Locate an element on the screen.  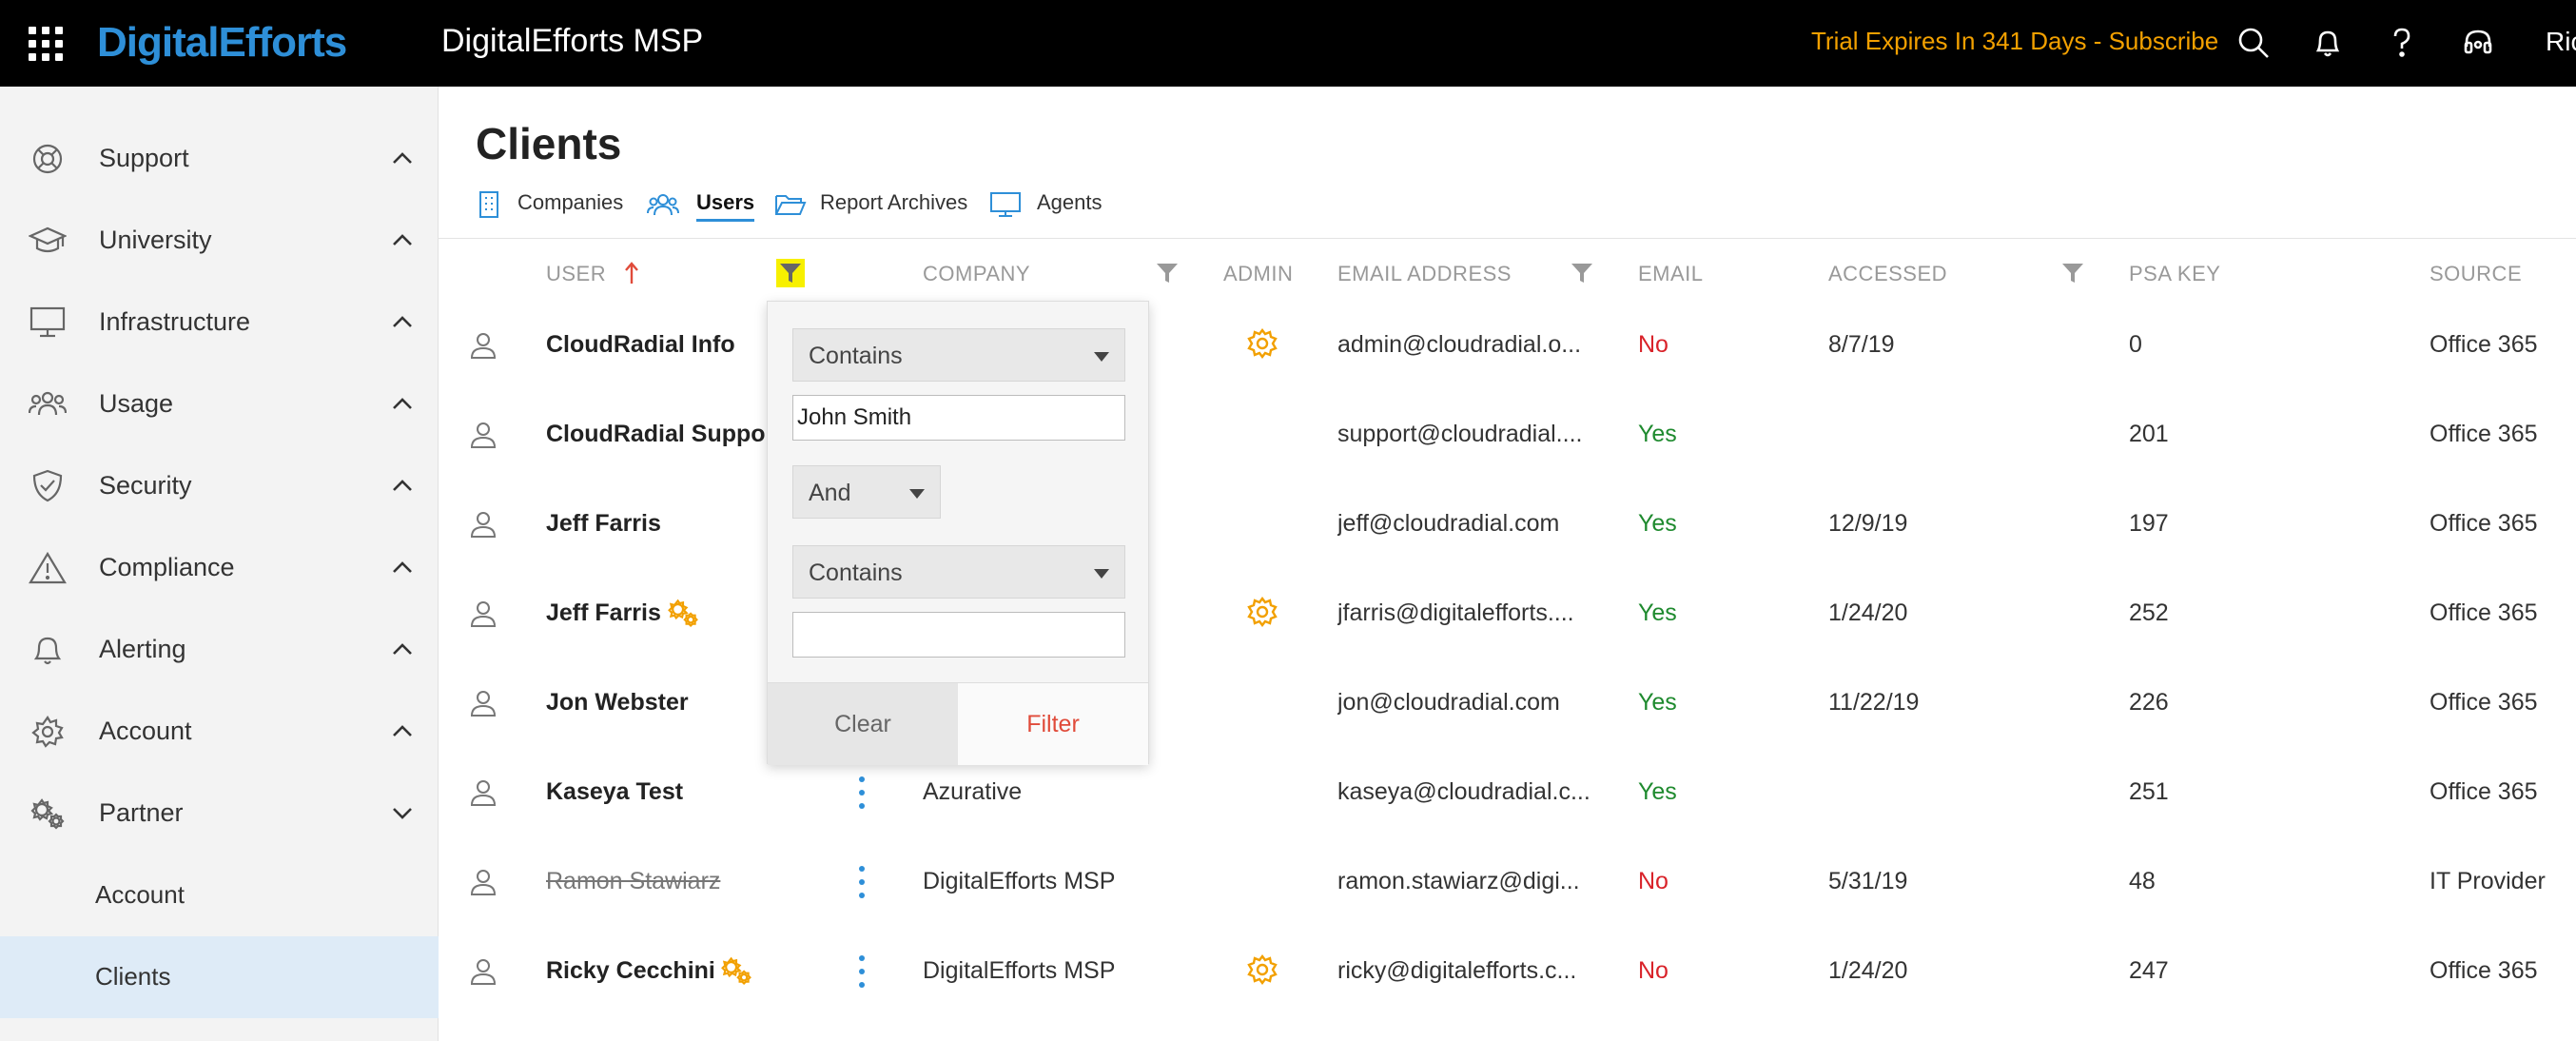
sidebar-item-support: Support is located at coordinates (220, 159).